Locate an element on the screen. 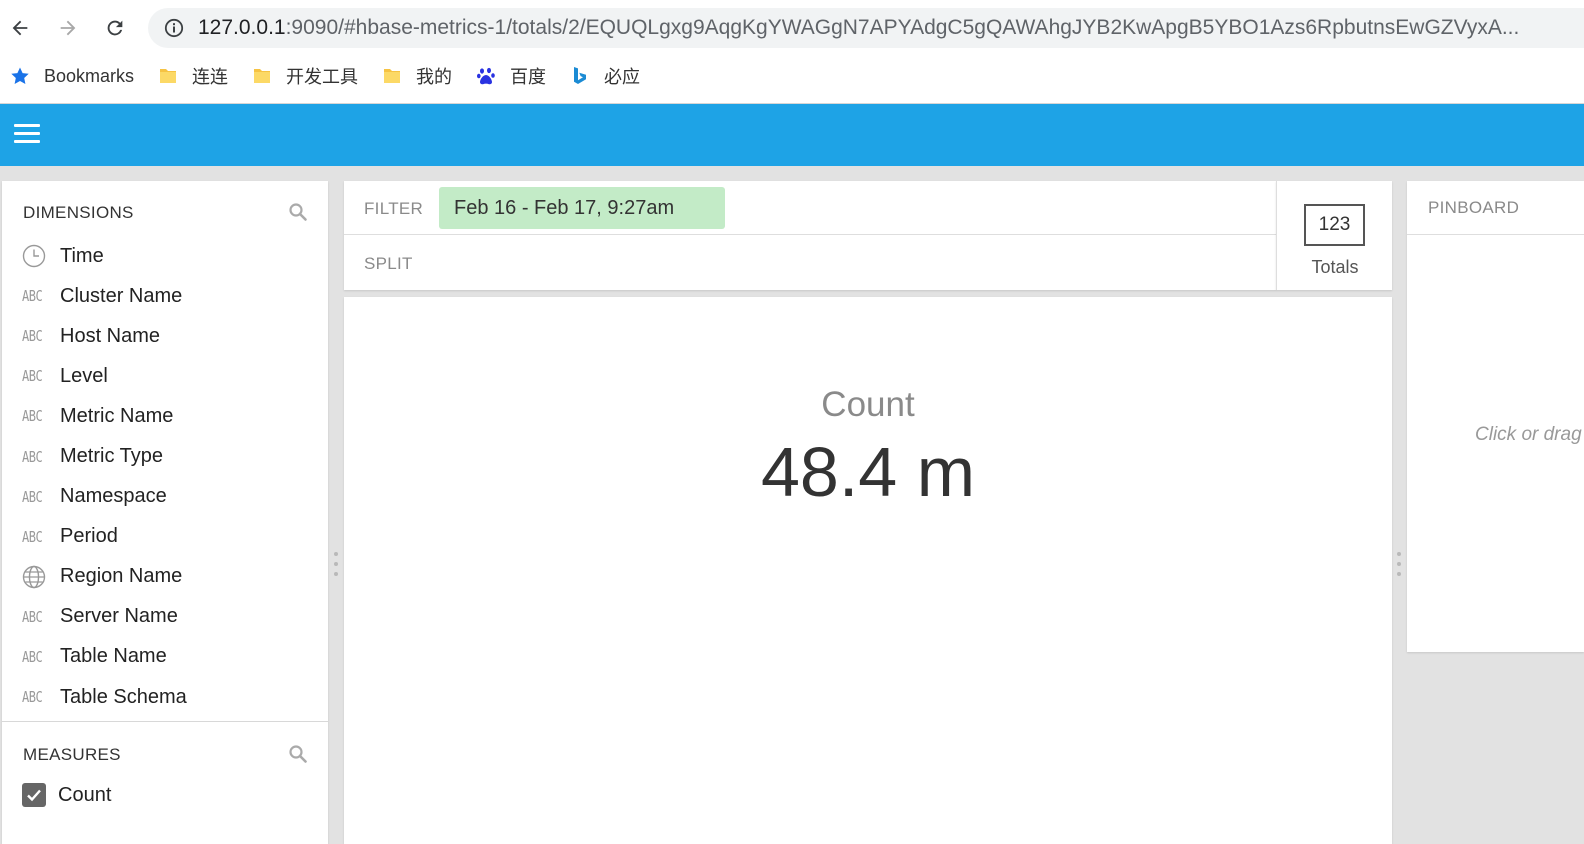 Image resolution: width=1584 pixels, height=844 pixels. dimension-item-region-name: Region Name is located at coordinates (165, 577).